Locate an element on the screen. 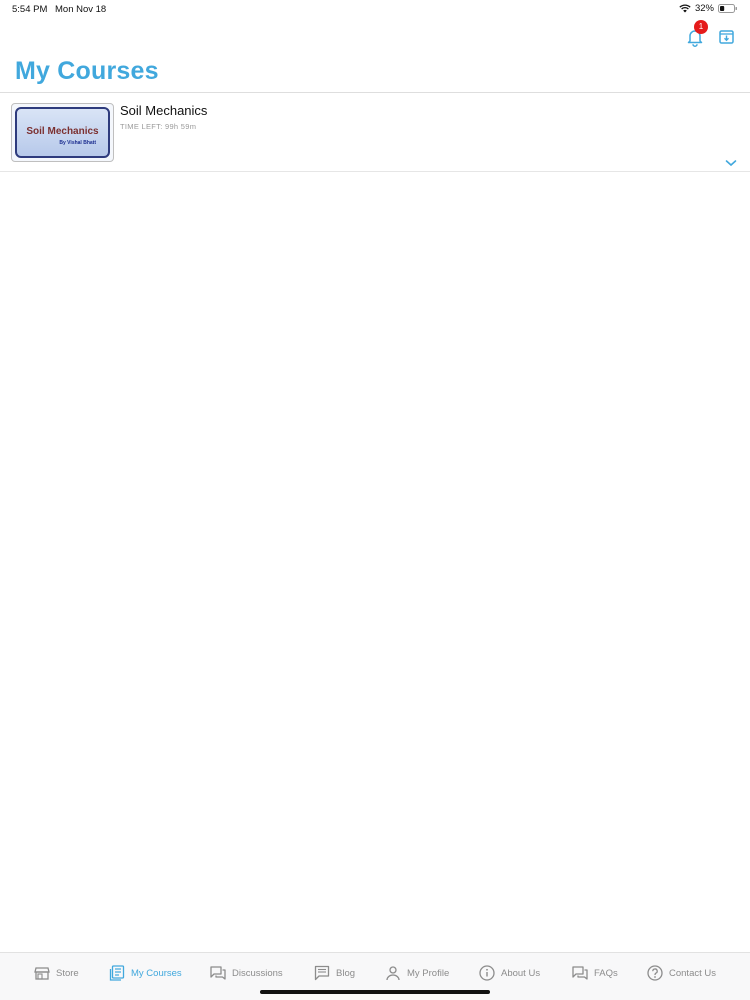  tab-blog: Blog is located at coordinates (334, 973).